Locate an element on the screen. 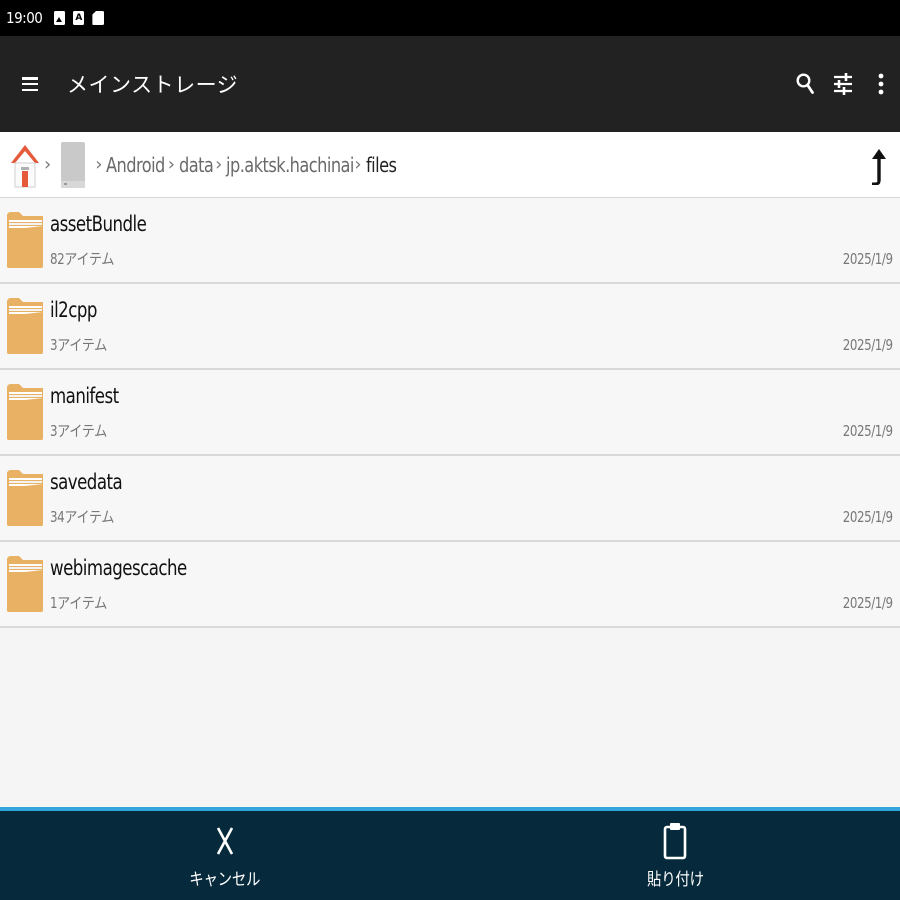  list-item-savedata: savedata 34アイテム 2025/1/9 is located at coordinates (450, 499).